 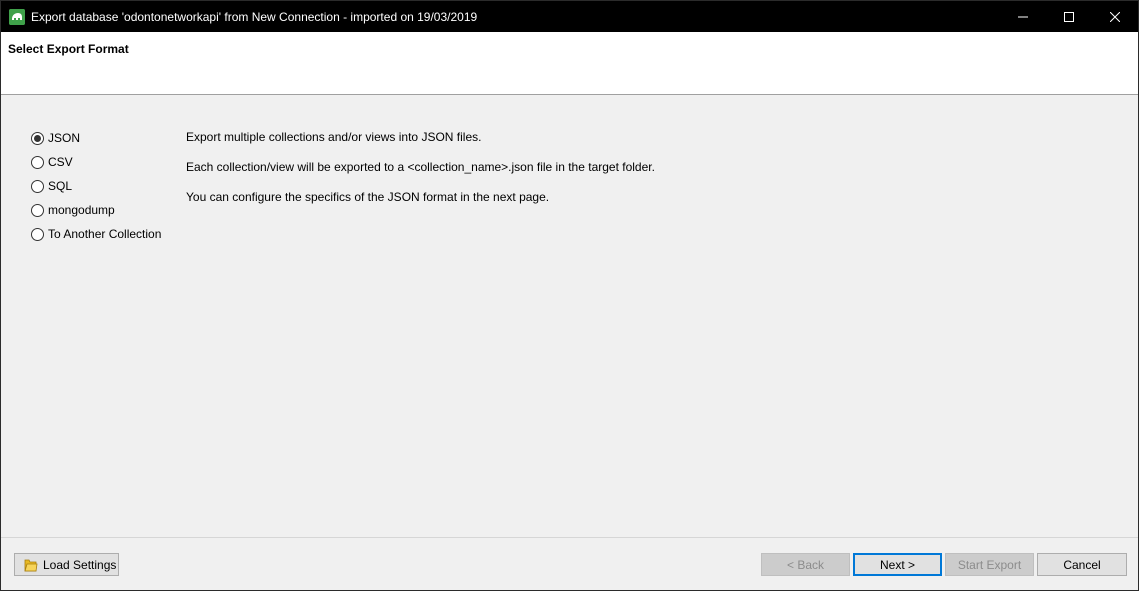 I want to click on cancel-button-label: Cancel, so click(x=1082, y=564).